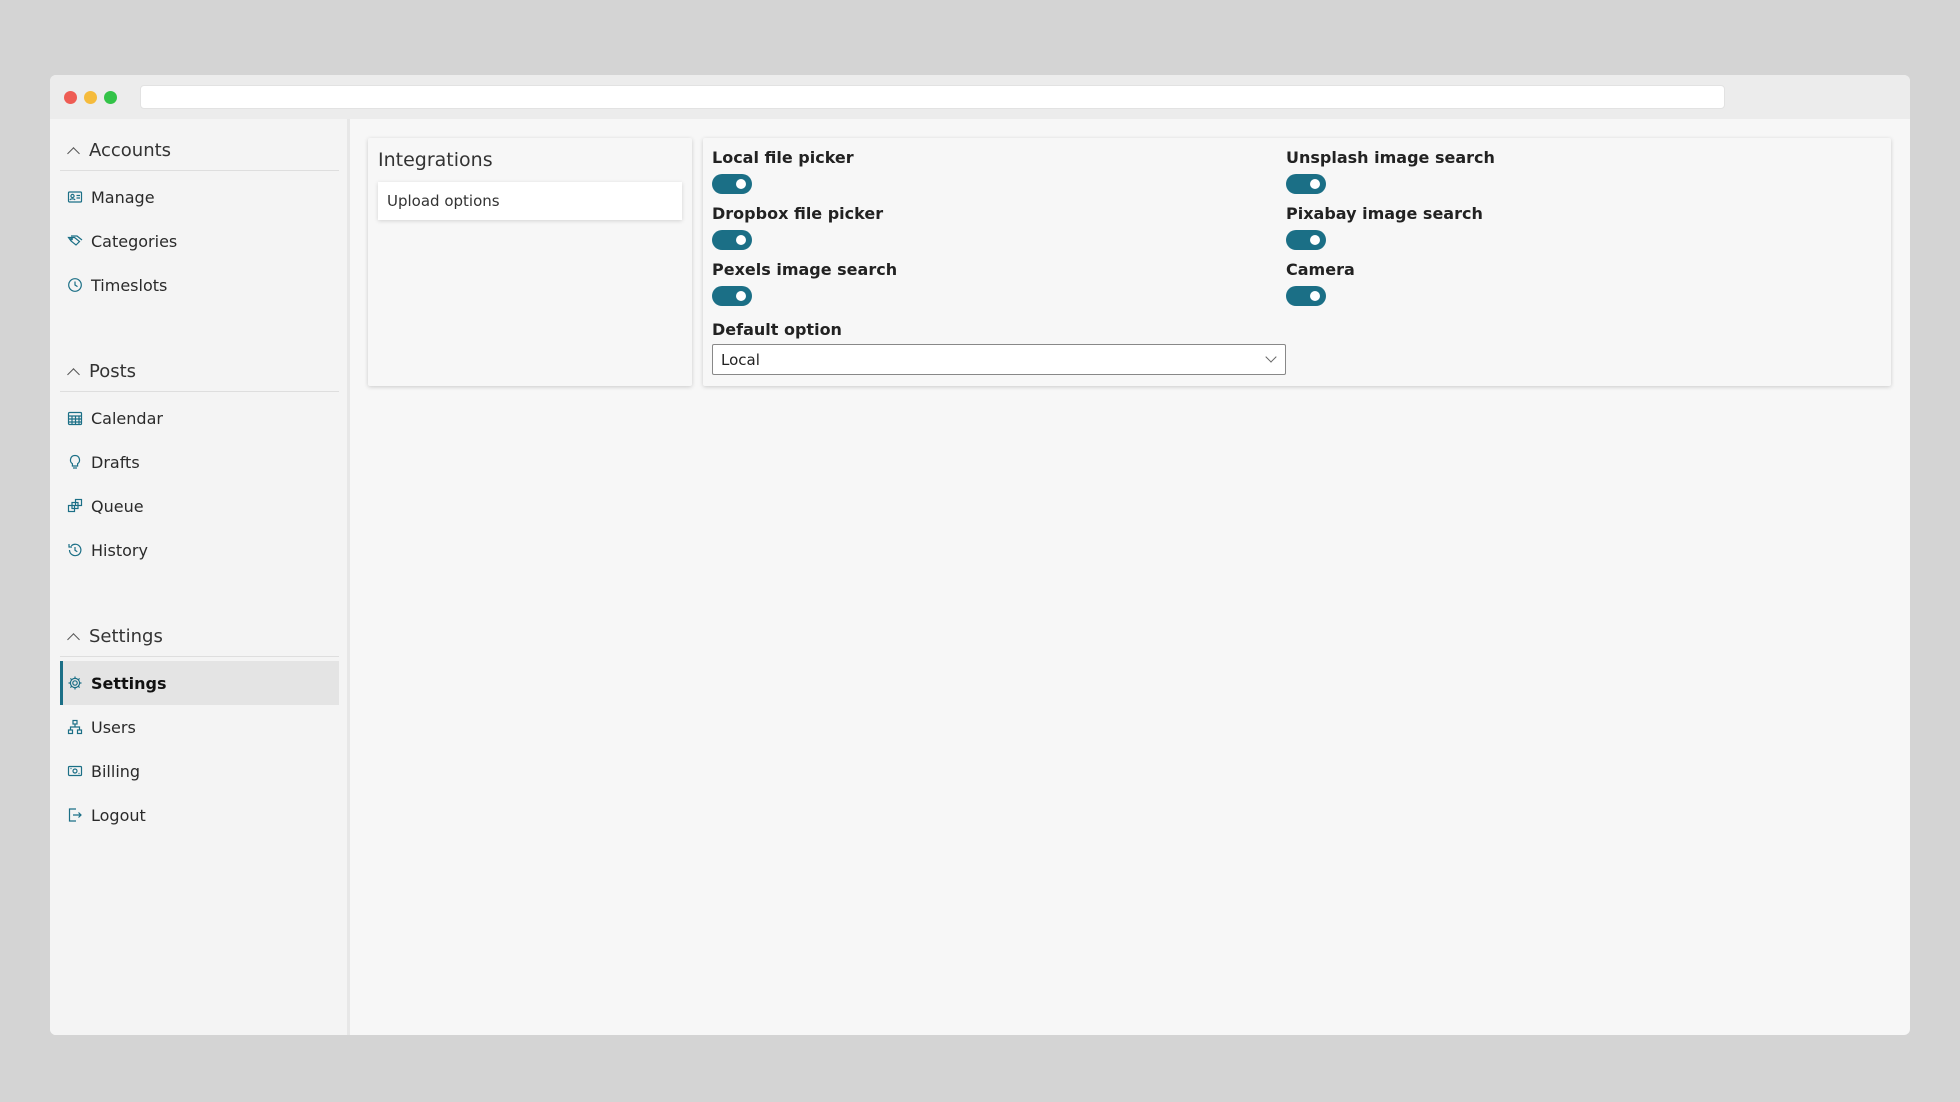 The height and width of the screenshot is (1102, 1960). What do you see at coordinates (732, 184) in the screenshot?
I see `local-file-picker-toggle` at bounding box center [732, 184].